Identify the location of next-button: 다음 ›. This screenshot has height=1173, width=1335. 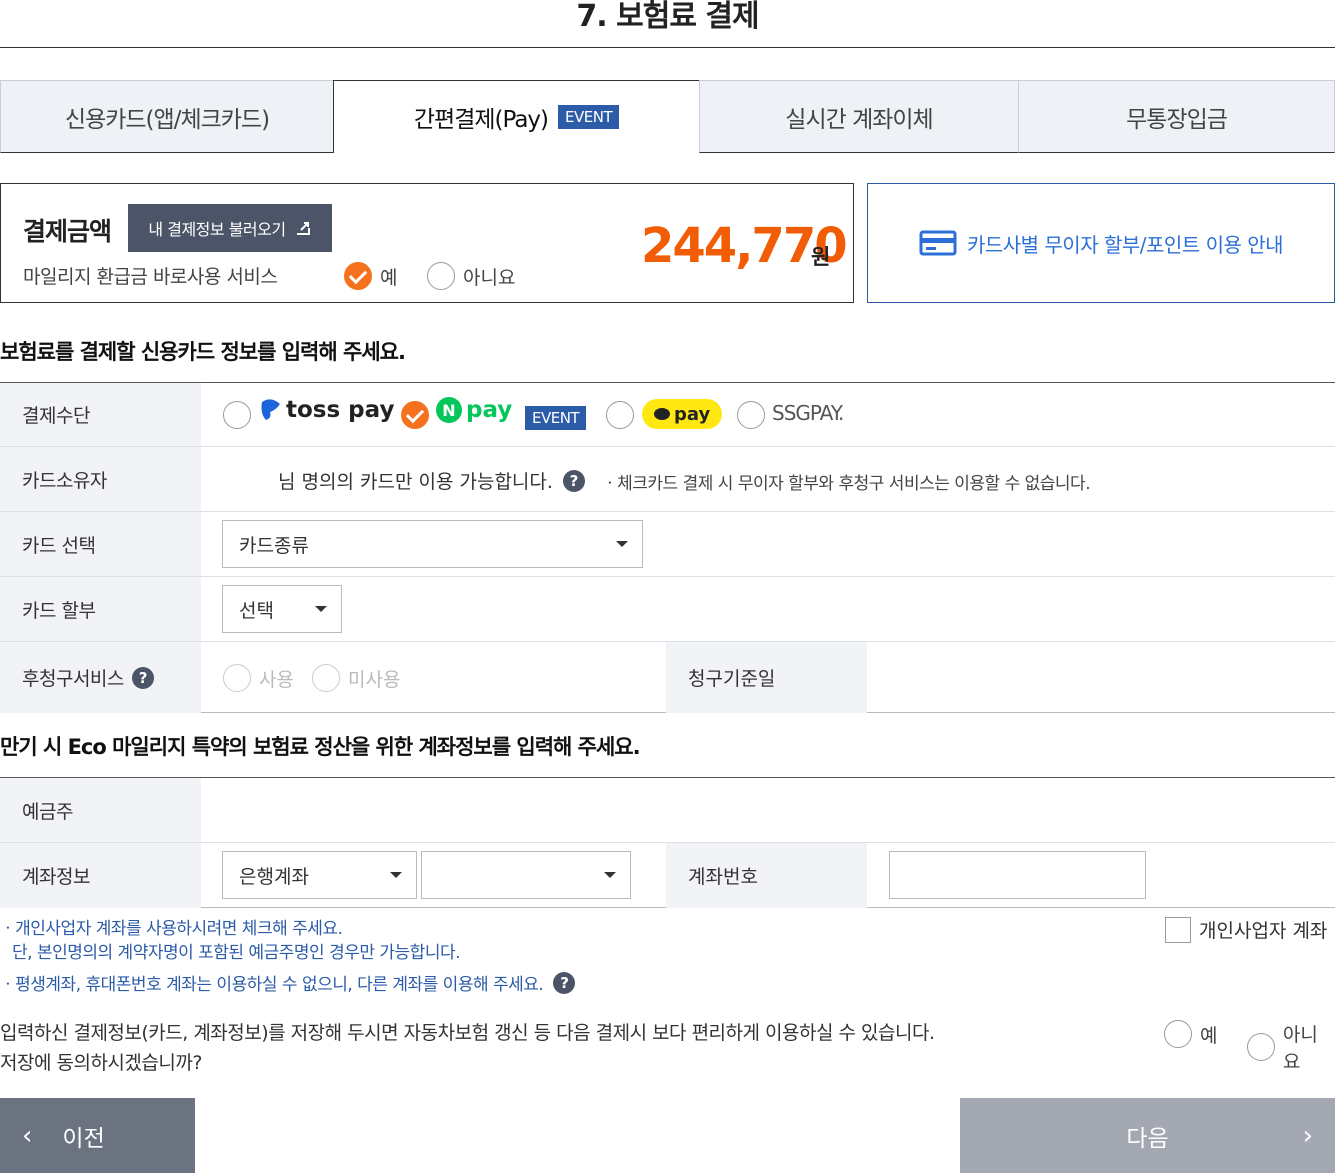
(1147, 1135).